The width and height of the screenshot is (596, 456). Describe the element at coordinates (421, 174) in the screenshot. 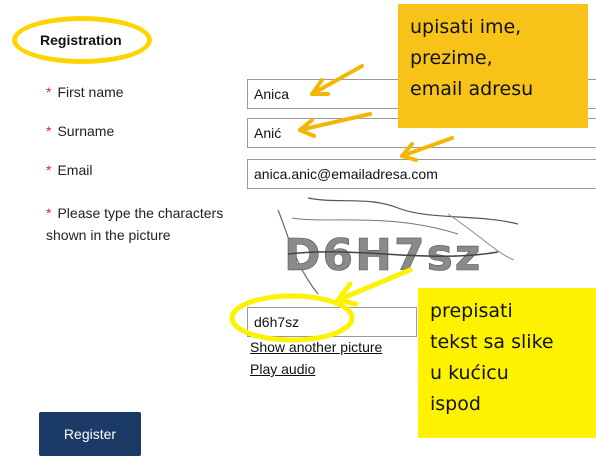

I see `email-field` at that location.